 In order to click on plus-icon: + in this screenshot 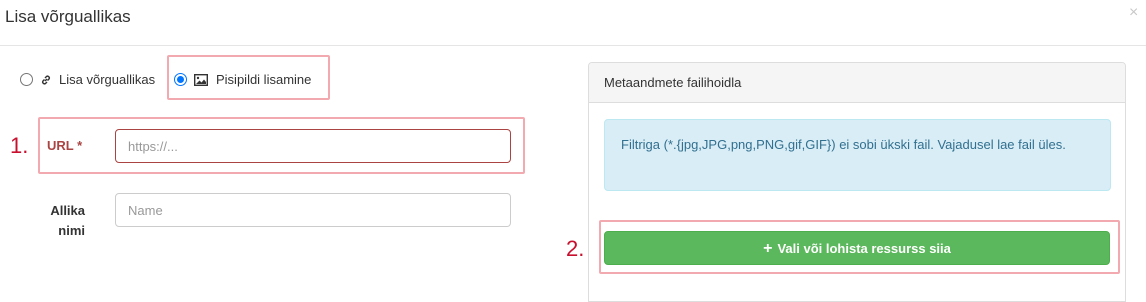, I will do `click(768, 248)`.